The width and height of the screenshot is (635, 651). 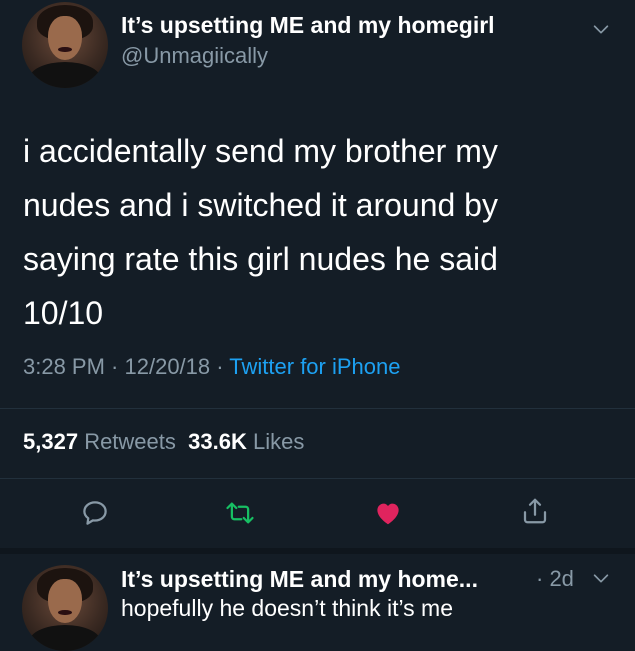 What do you see at coordinates (194, 56) in the screenshot?
I see `author-handle: @Unmagiically` at bounding box center [194, 56].